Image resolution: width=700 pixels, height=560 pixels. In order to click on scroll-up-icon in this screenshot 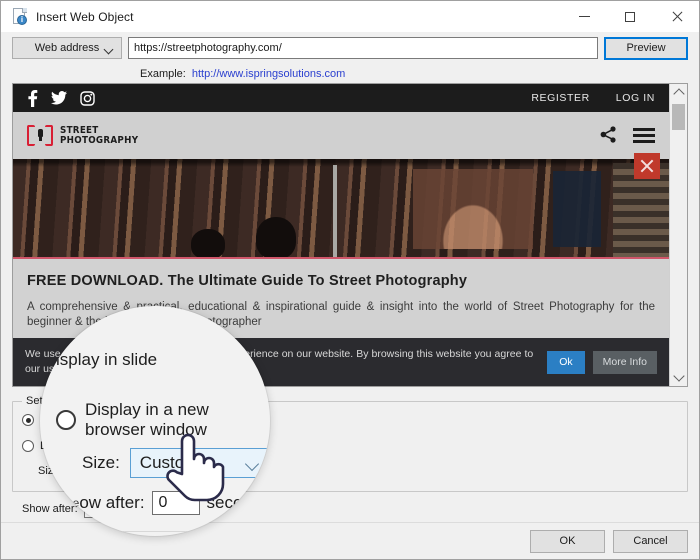, I will do `click(678, 92)`.